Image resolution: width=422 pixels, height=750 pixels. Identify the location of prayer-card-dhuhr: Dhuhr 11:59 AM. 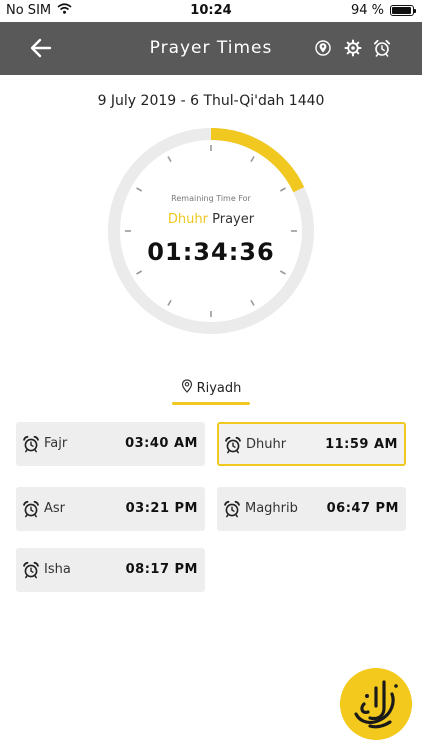
(311, 444).